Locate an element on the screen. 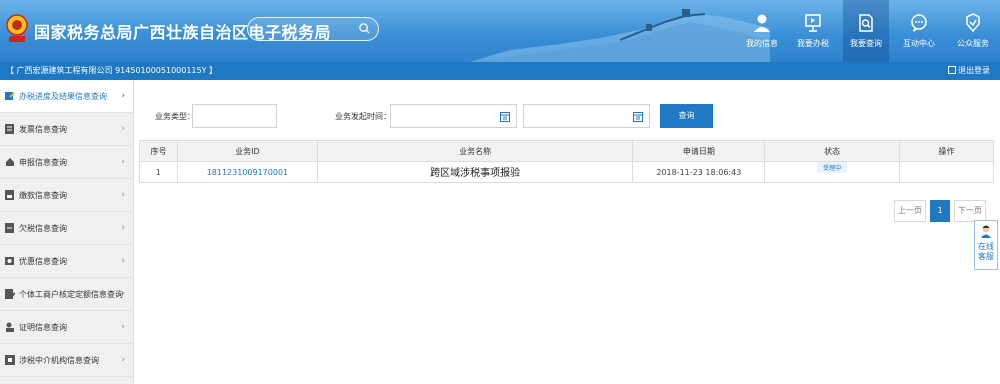 This screenshot has height=384, width=1000. sidebar-item-label: 发票信息查询 is located at coordinates (43, 129).